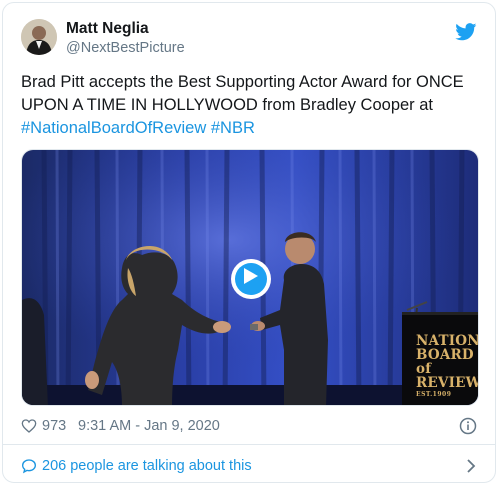  I want to click on avatar, so click(39, 37).